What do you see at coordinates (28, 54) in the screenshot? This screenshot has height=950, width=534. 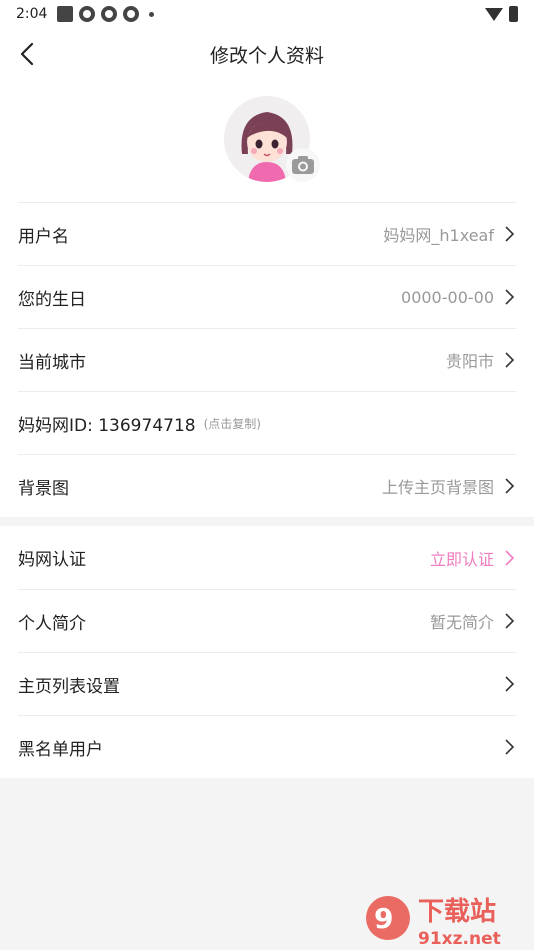 I see `back-arrow-icon` at bounding box center [28, 54].